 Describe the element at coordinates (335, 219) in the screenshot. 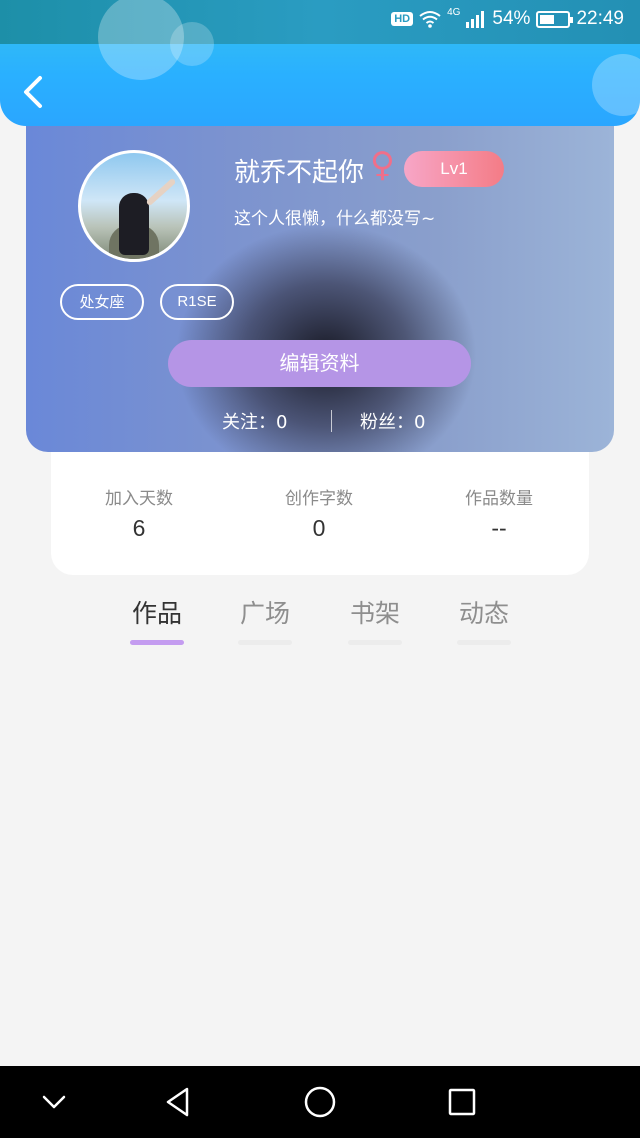

I see `user-bio: 这个人很懒，什么都没写~` at that location.